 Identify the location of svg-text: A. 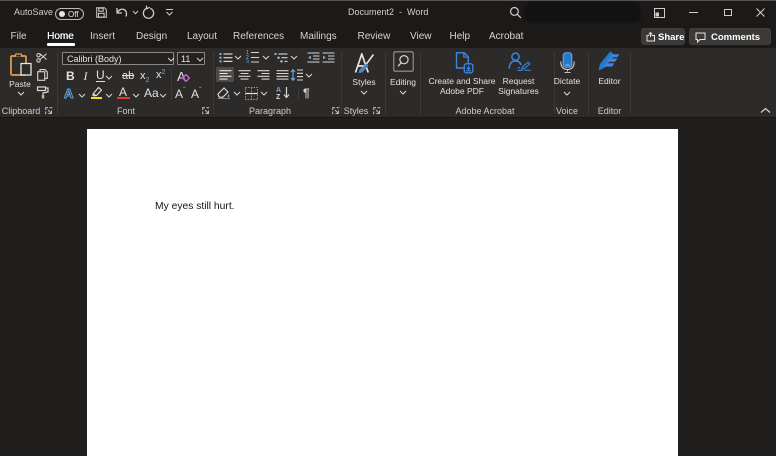
(278, 90).